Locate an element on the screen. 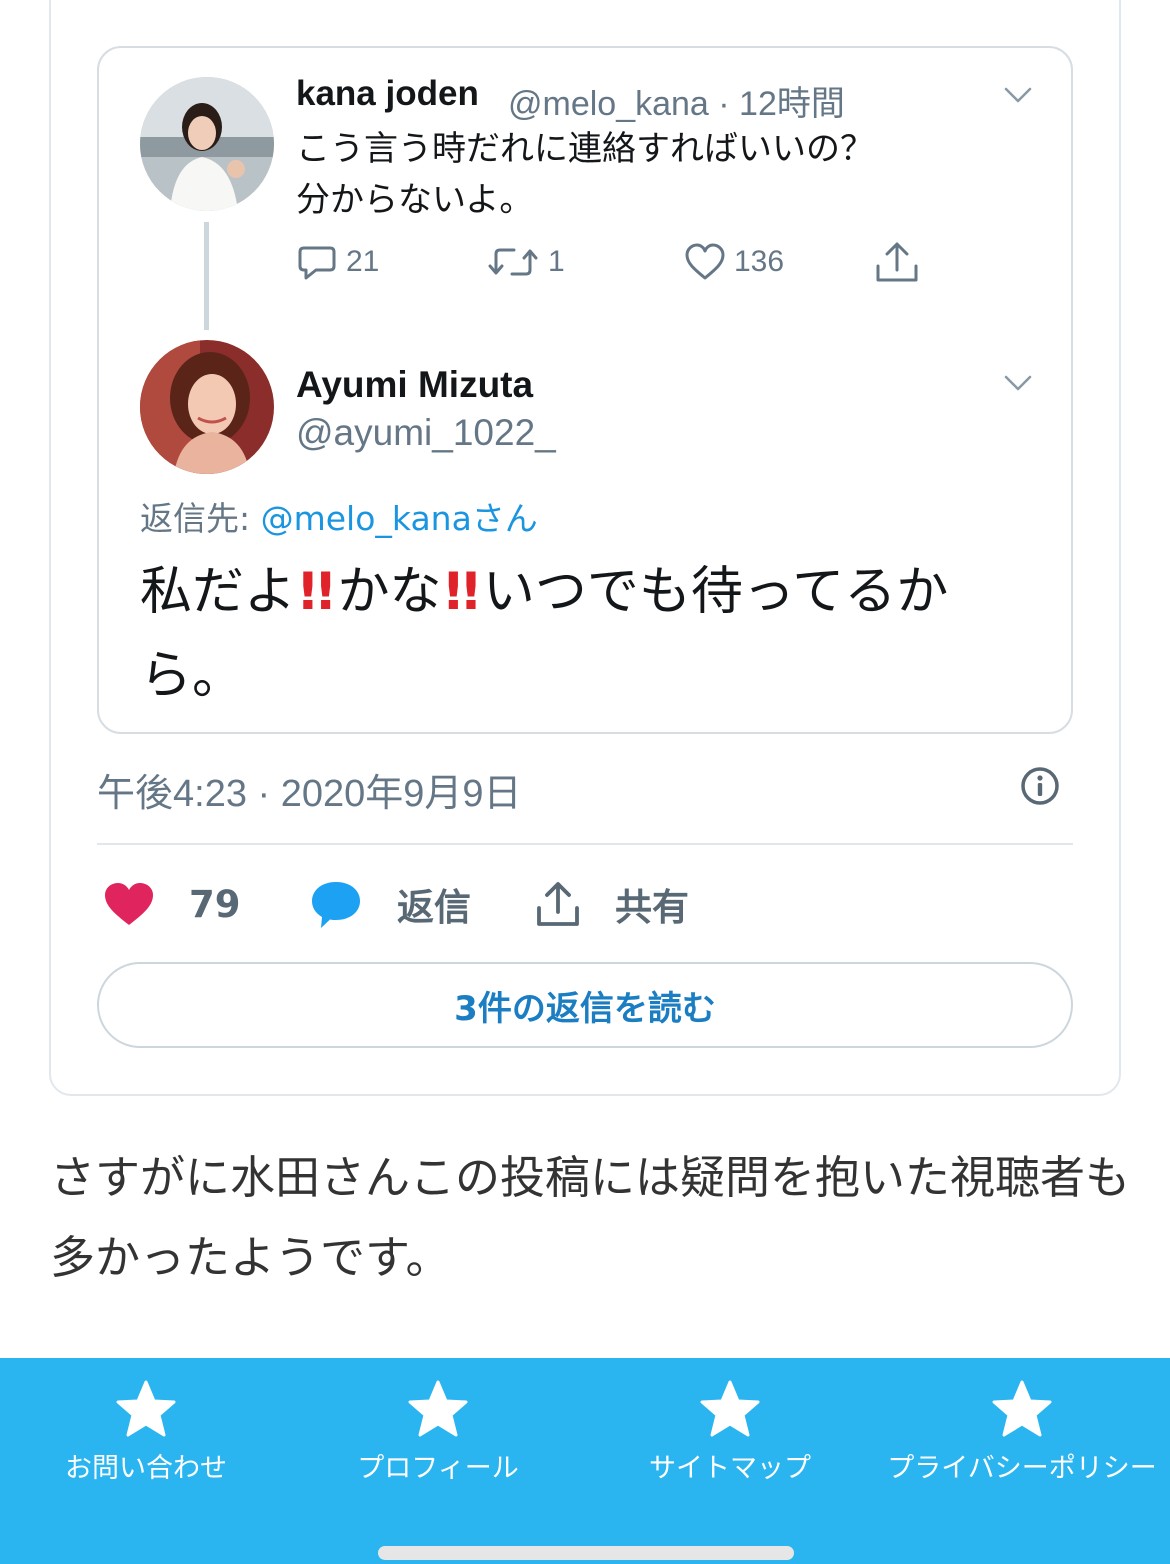 This screenshot has height=1564, width=1170. ayumi-handle: @ayumi_1022_ is located at coordinates (426, 433).